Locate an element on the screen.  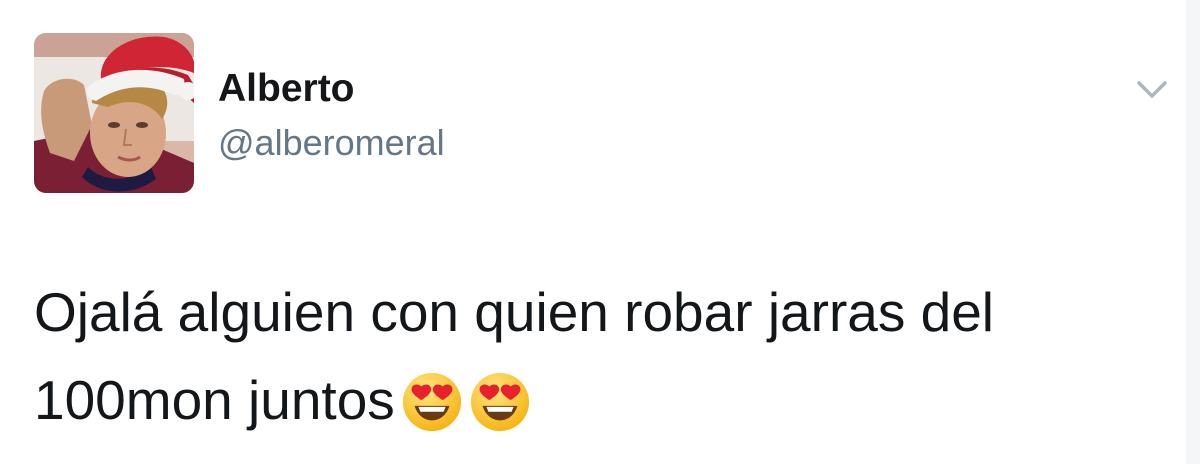
display-name: Alberto is located at coordinates (331, 89).